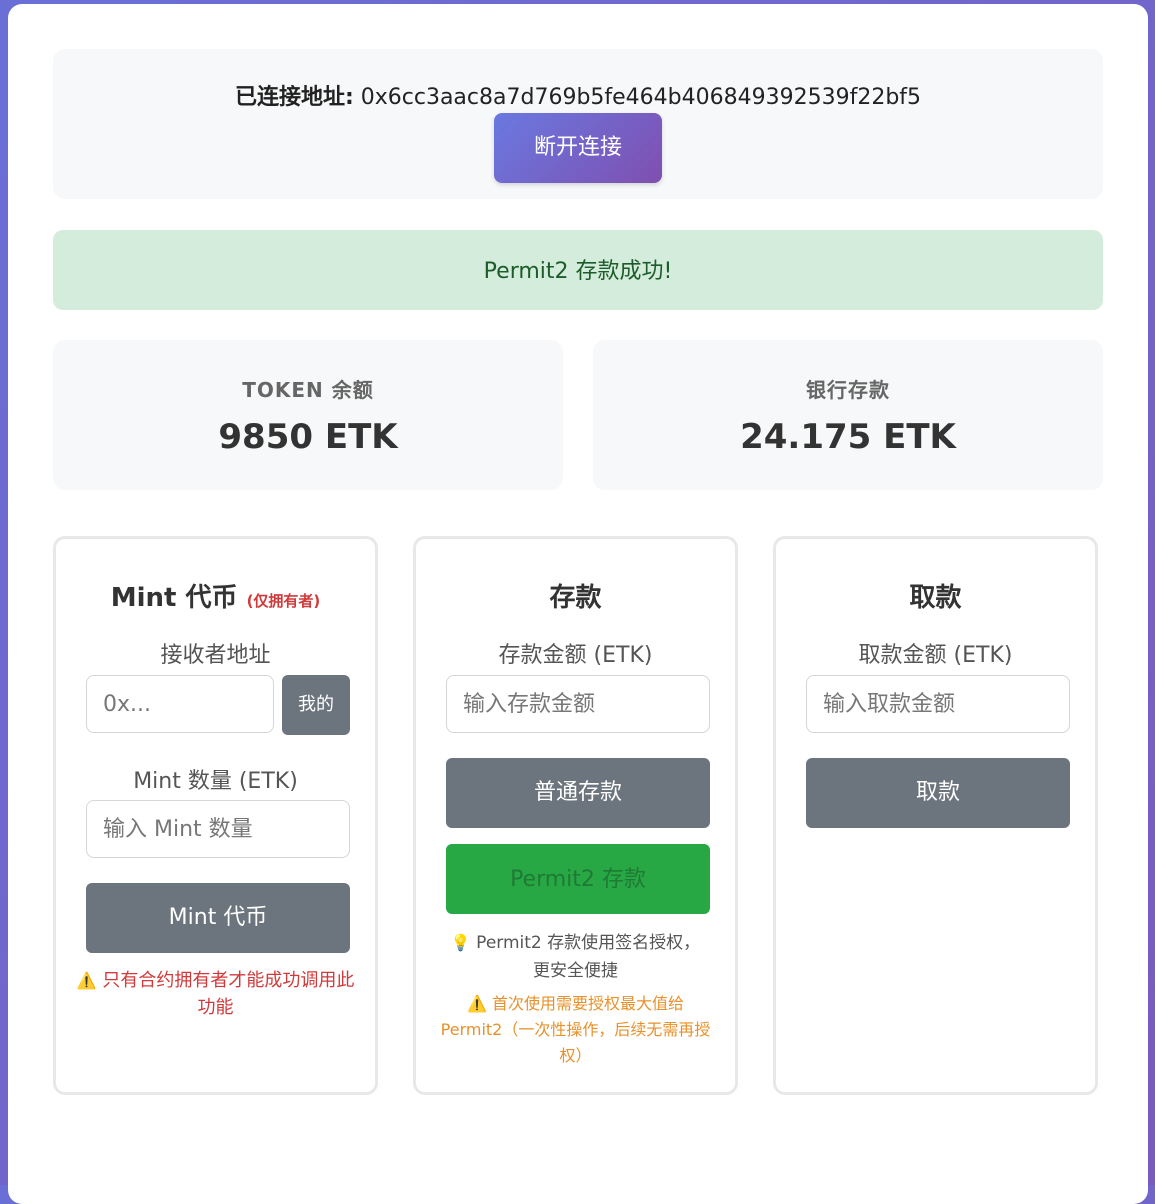 This screenshot has height=1204, width=1155. I want to click on permit2-warning: ⚠️ 首次使用需要授权最大值给 Permit2（一次性操作，后续无需再授权）, so click(575, 1030).